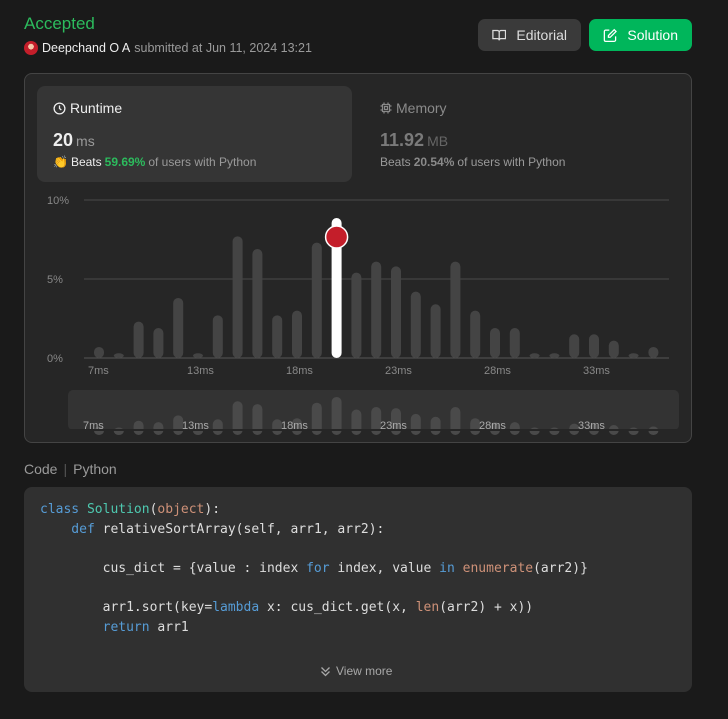  What do you see at coordinates (212, 509) in the screenshot?
I see `code-token: ):` at bounding box center [212, 509].